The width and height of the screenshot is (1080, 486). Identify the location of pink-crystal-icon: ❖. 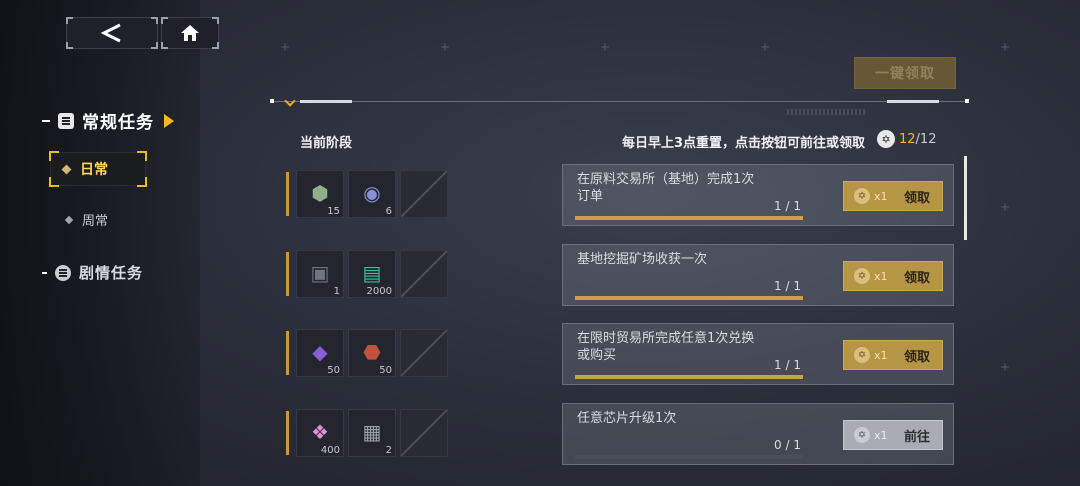
(320, 432).